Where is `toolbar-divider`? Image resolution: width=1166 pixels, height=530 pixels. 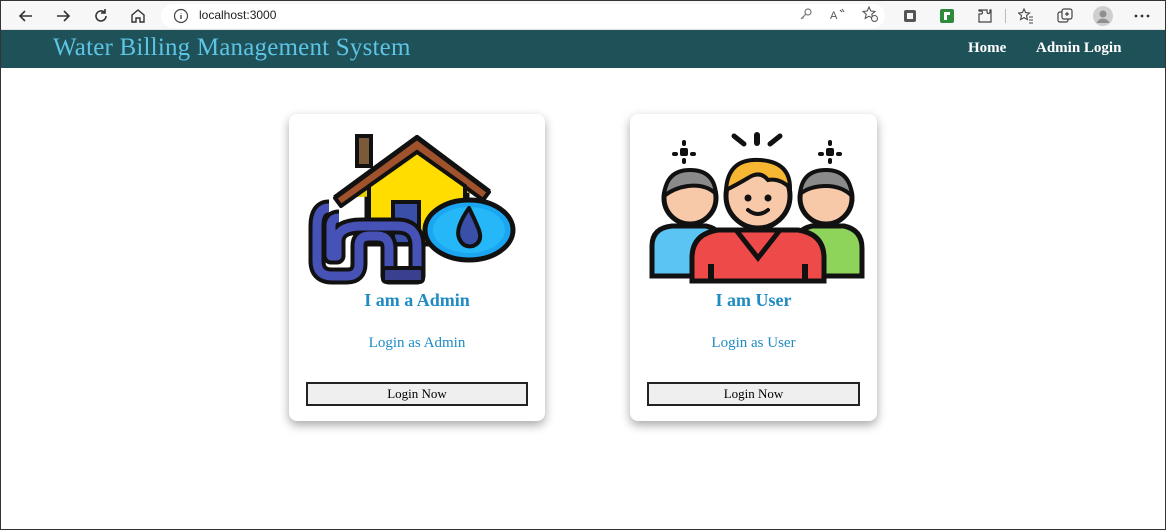
toolbar-divider is located at coordinates (1005, 16).